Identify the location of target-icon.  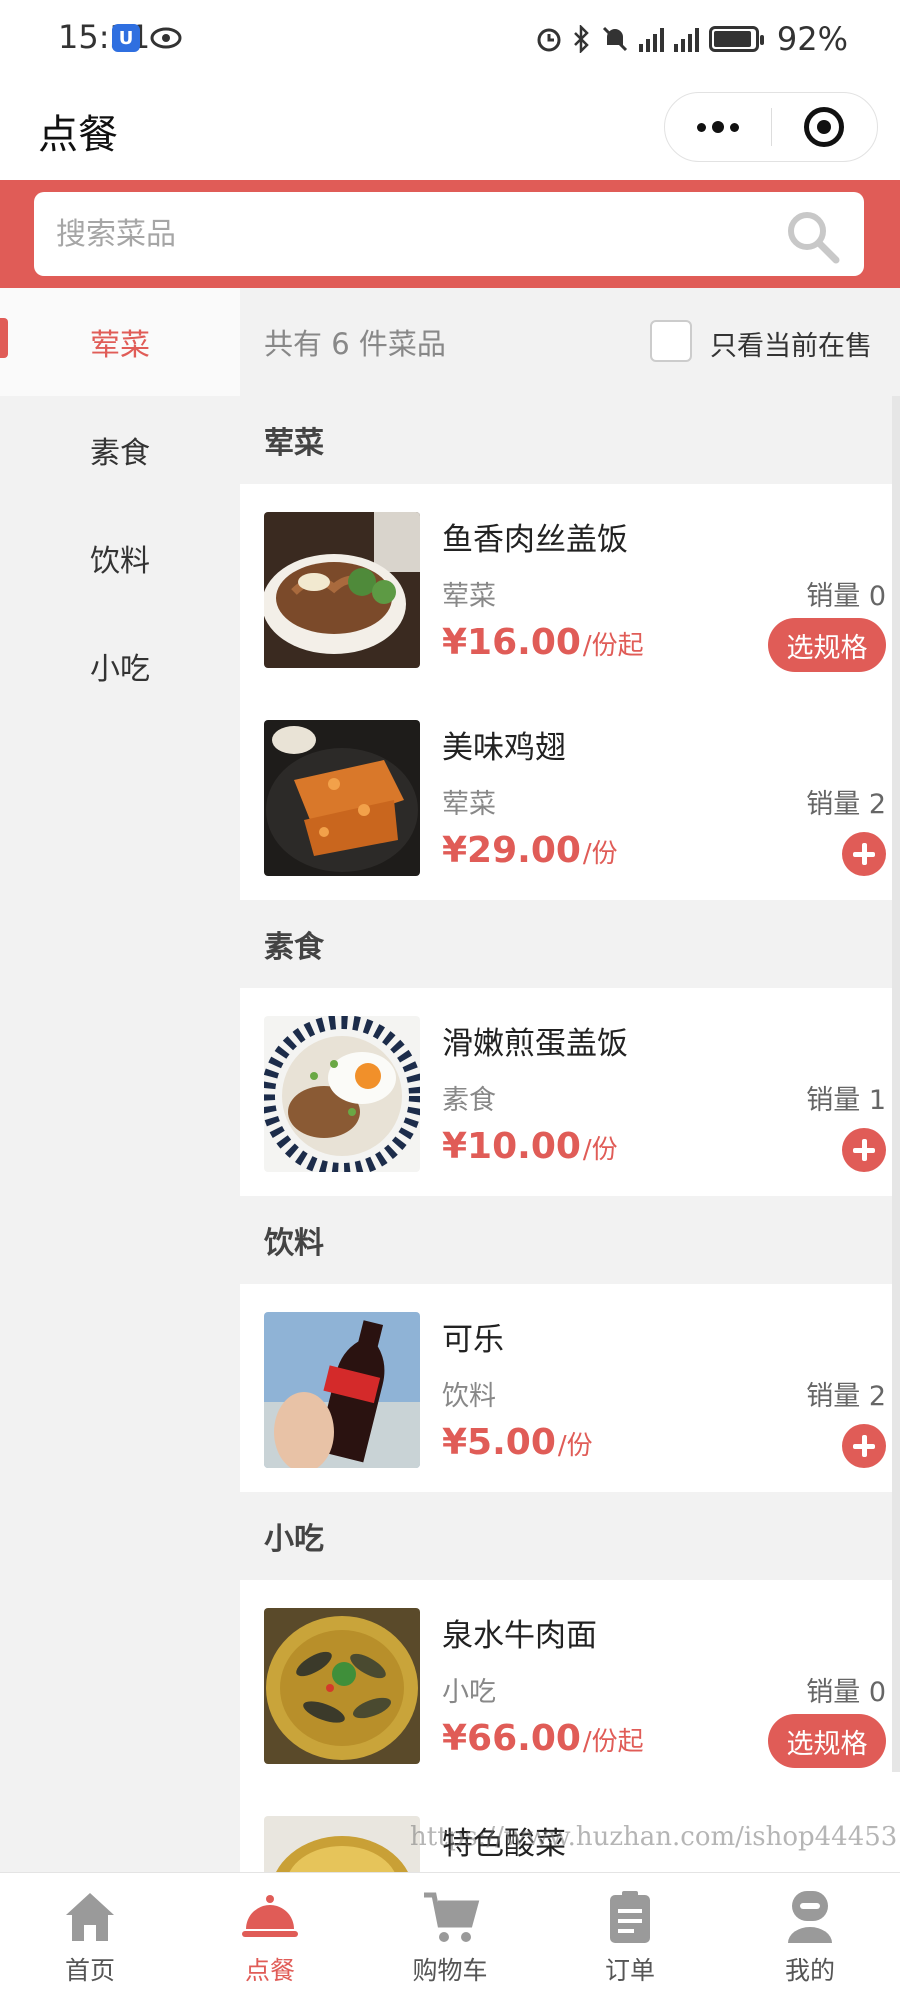
(824, 127).